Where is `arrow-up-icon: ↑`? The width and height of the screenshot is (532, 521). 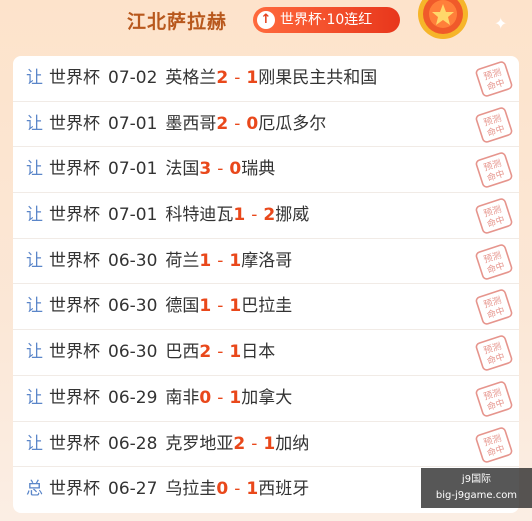
arrow-up-icon: ↑ is located at coordinates (266, 20).